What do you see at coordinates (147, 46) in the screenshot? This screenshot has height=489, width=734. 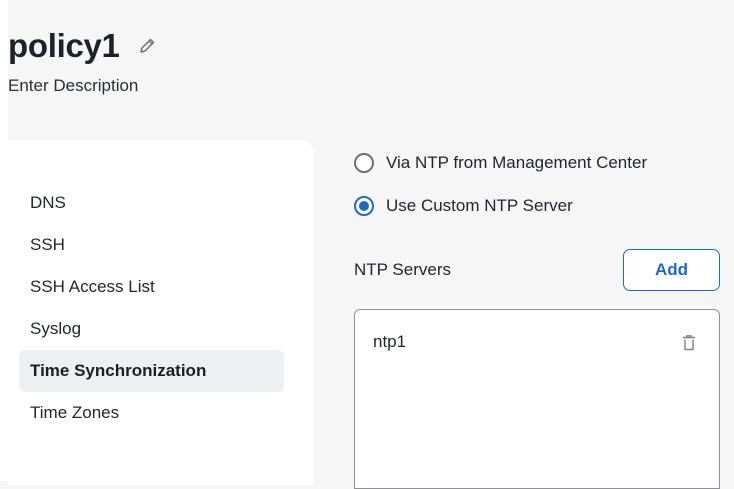 I see `pencil-icon` at bounding box center [147, 46].